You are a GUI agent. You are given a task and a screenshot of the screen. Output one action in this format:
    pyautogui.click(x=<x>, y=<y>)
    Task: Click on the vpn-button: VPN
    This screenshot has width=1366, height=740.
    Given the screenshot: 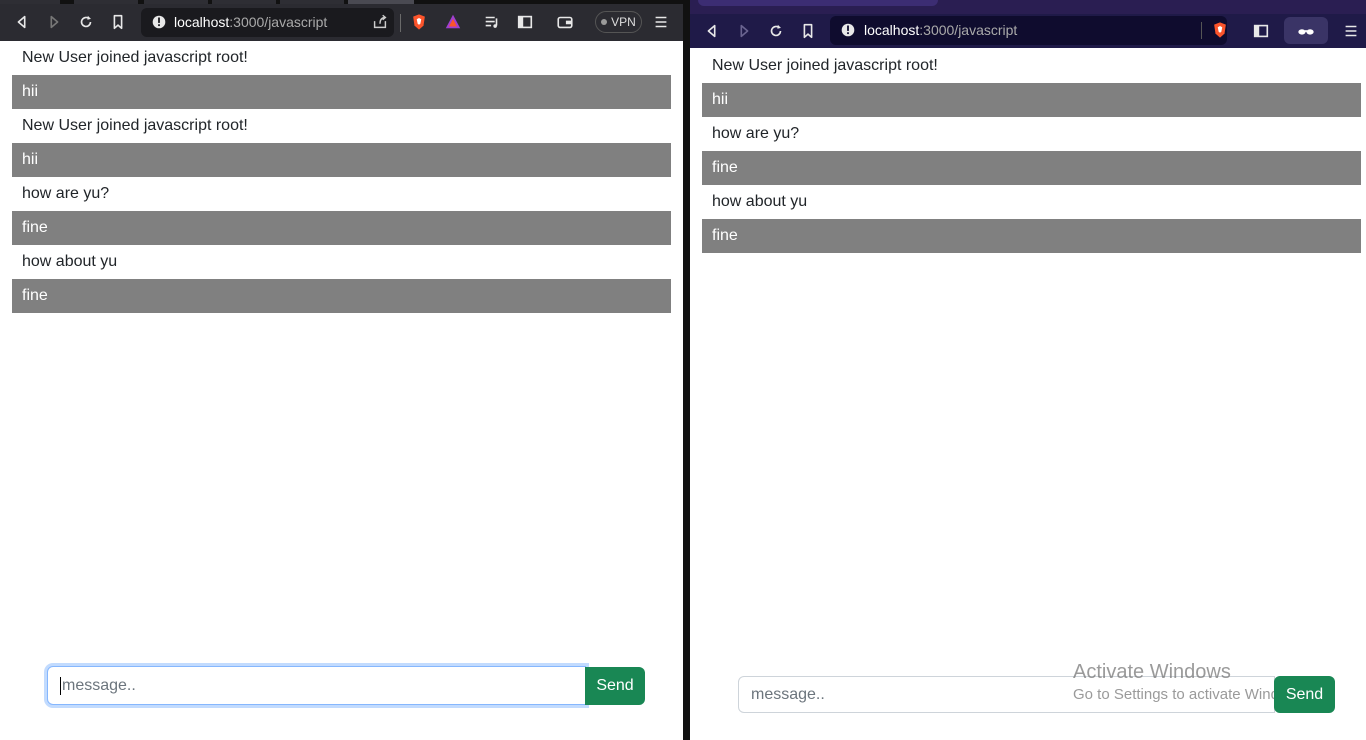 What is the action you would take?
    pyautogui.click(x=618, y=22)
    